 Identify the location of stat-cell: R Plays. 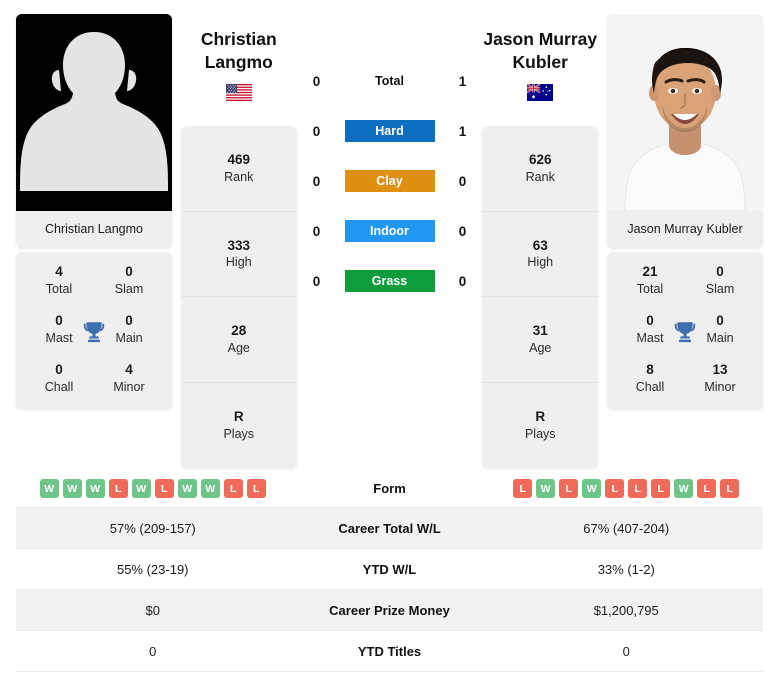
(540, 426).